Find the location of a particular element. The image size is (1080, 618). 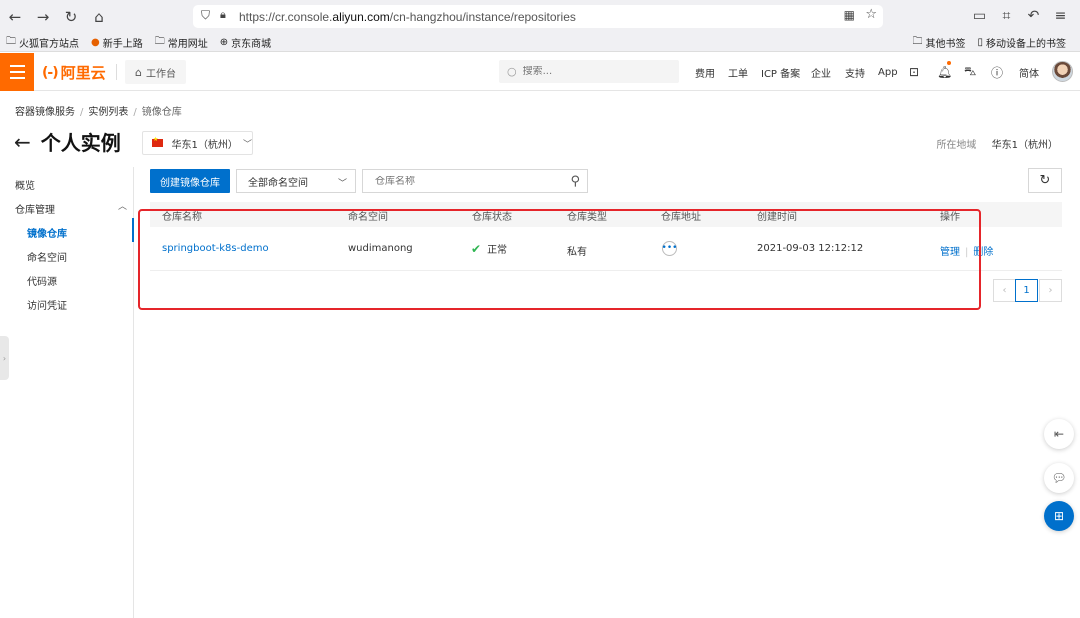

qr-code-icon: ▦ is located at coordinates (849, 15).